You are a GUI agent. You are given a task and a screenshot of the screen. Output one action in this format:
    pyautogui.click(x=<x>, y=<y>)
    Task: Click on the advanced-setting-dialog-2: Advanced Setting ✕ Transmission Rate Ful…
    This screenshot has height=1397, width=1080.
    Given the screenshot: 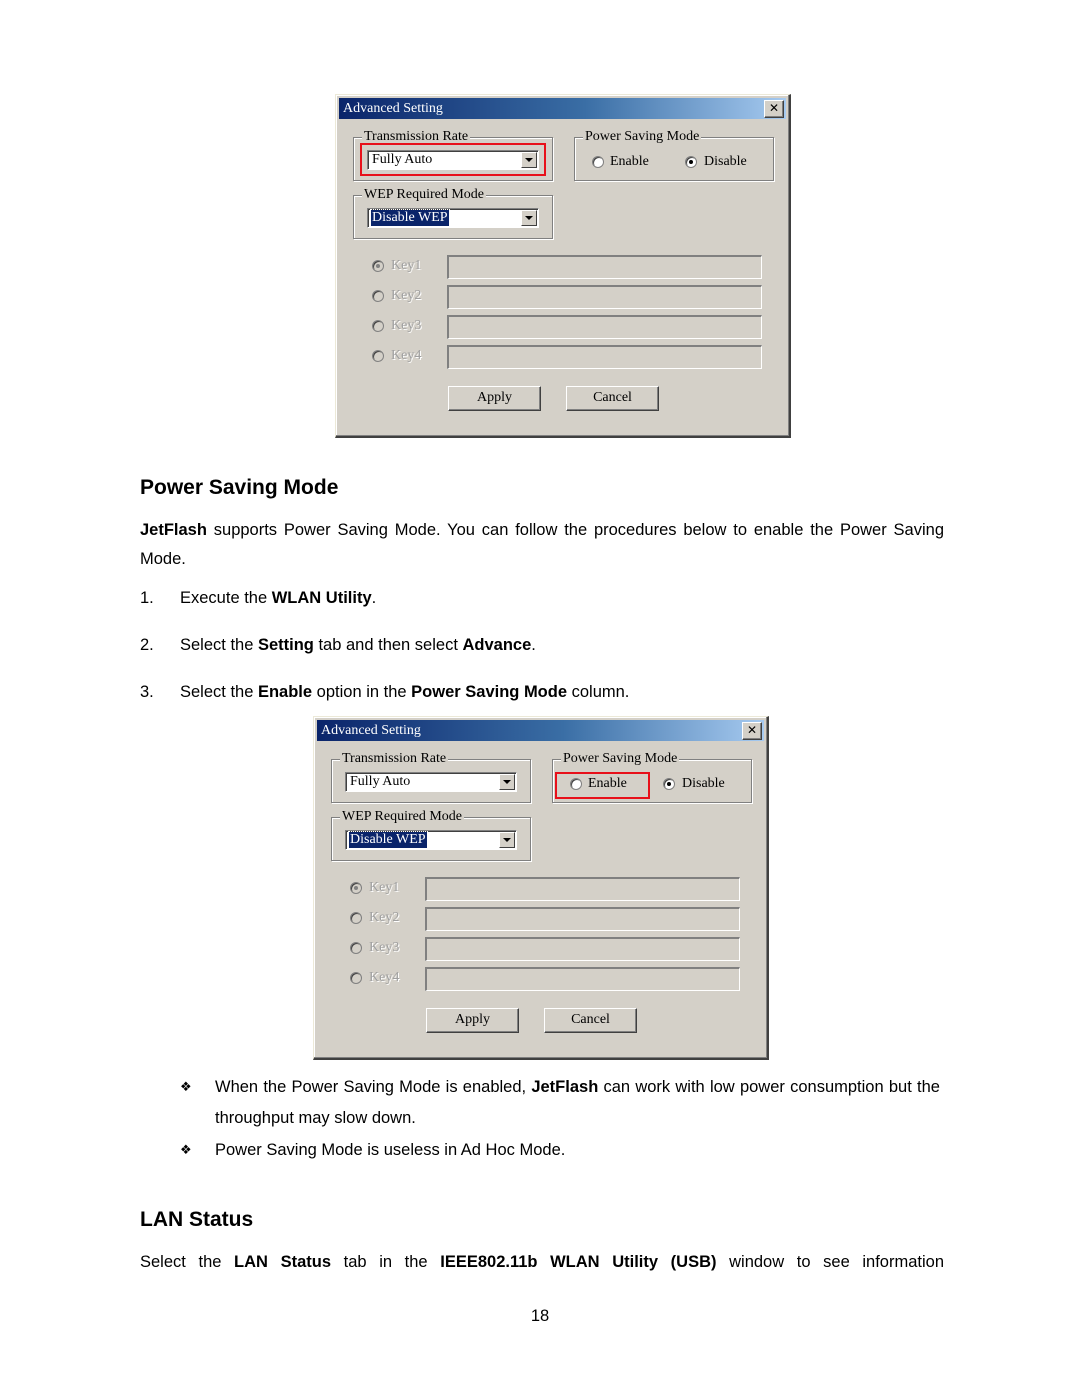 What is the action you would take?
    pyautogui.click(x=541, y=888)
    